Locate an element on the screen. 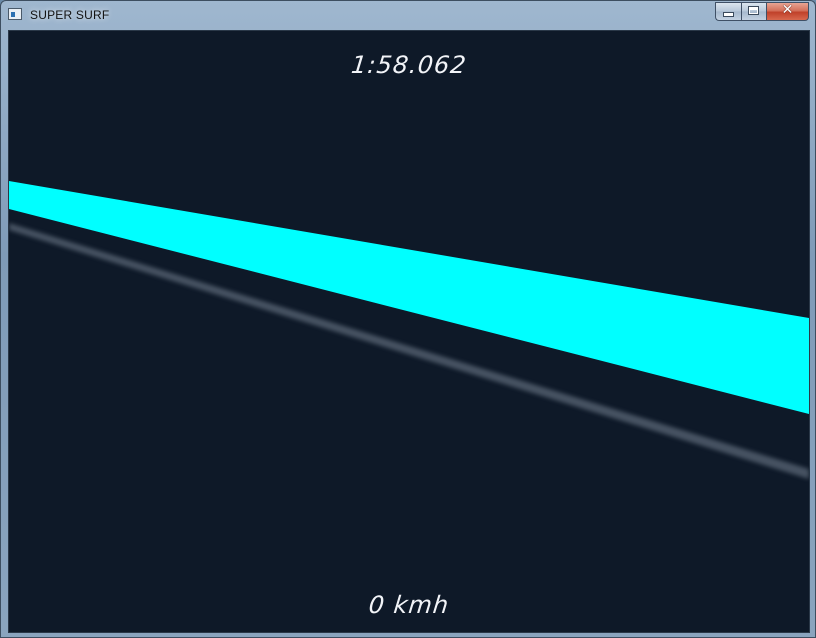  minimize-button is located at coordinates (728, 11).